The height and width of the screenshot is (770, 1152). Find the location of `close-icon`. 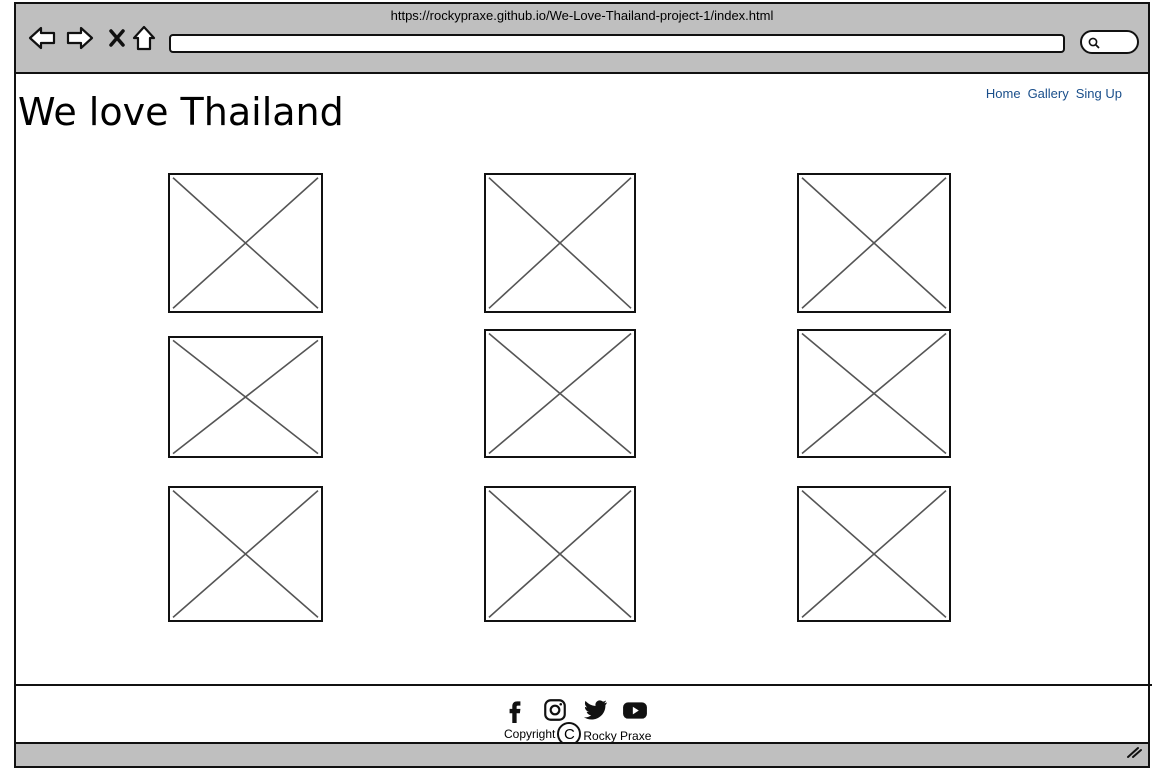

close-icon is located at coordinates (117, 38).